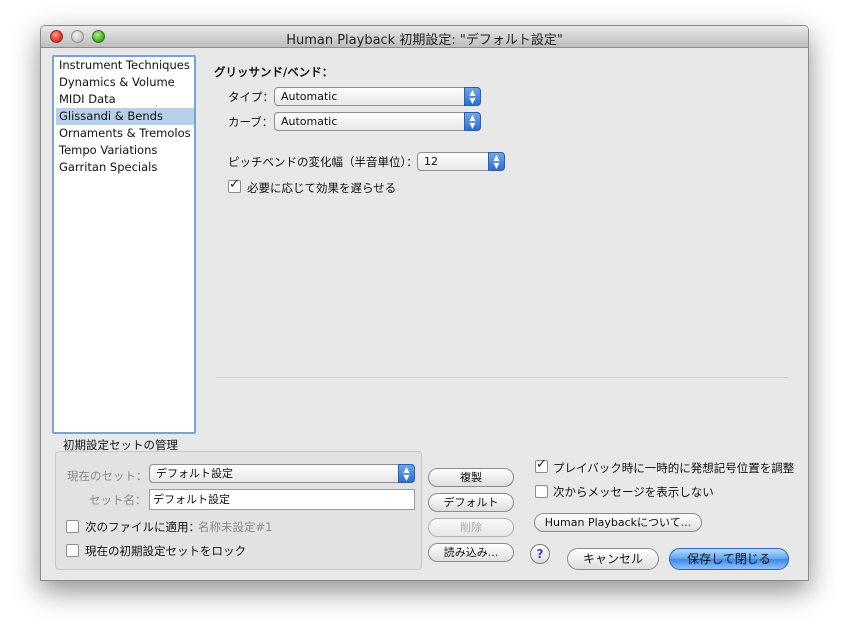 The image size is (849, 637). I want to click on apply-file-name: 名称未設定#1, so click(235, 527).